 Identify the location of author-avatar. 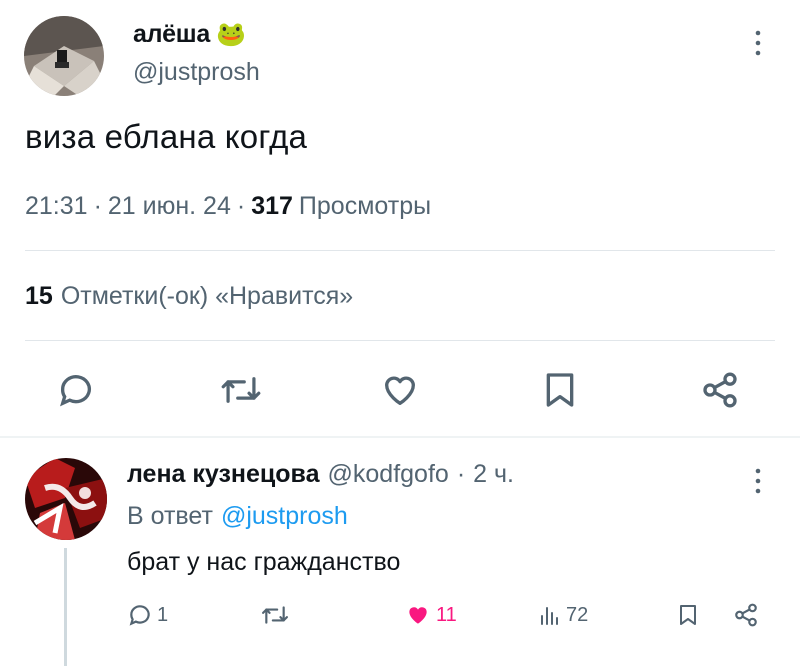
(64, 56).